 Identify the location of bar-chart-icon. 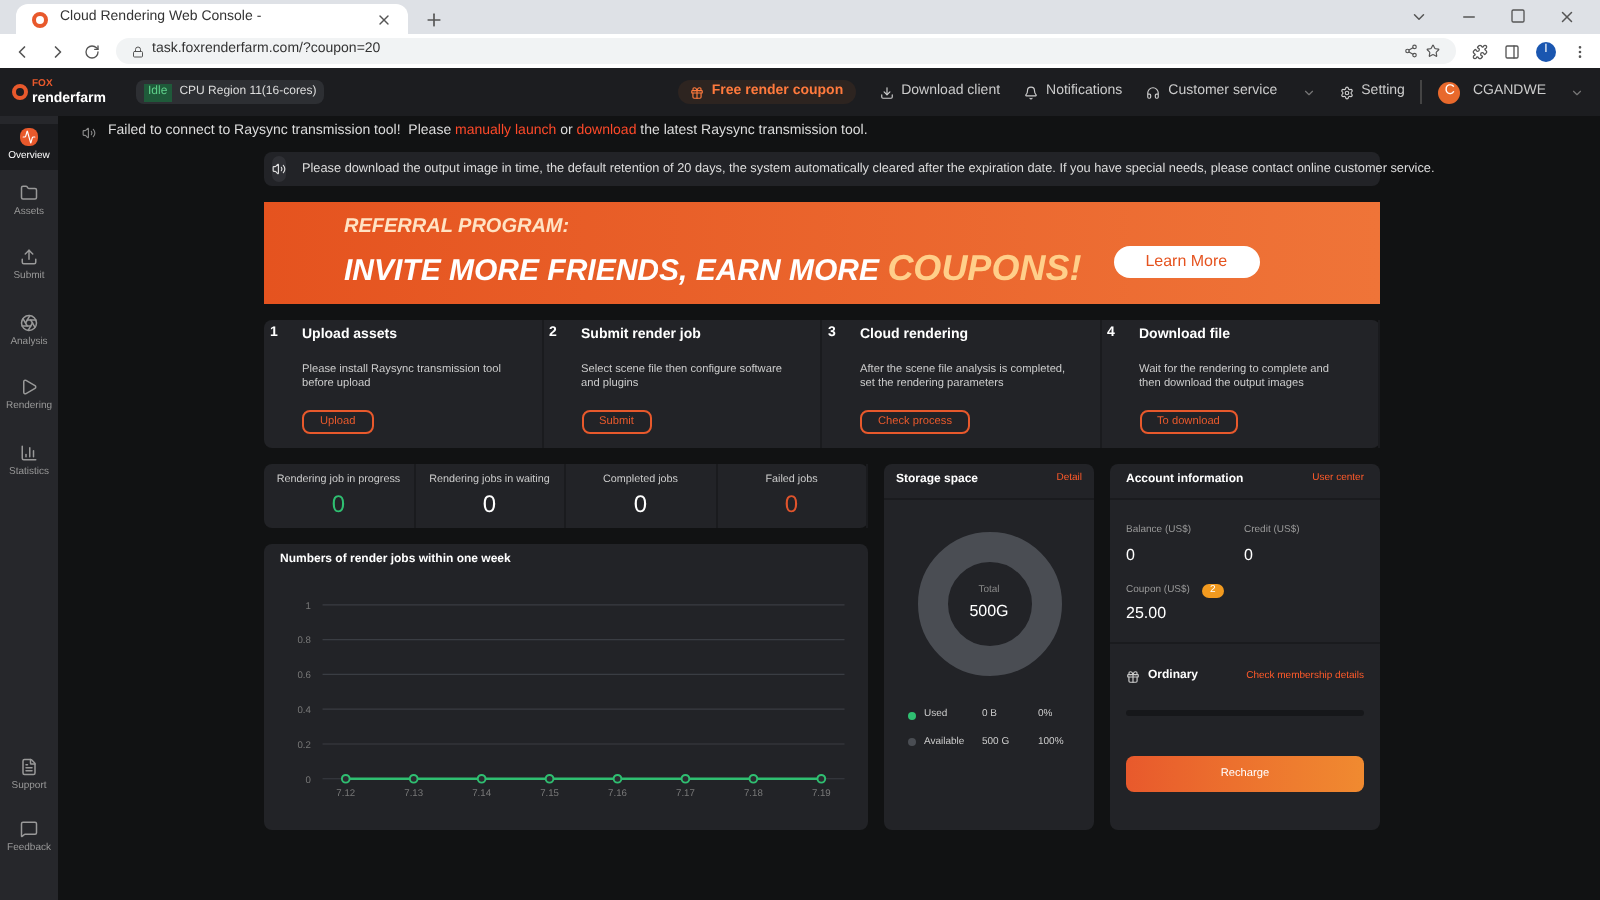
(29, 452).